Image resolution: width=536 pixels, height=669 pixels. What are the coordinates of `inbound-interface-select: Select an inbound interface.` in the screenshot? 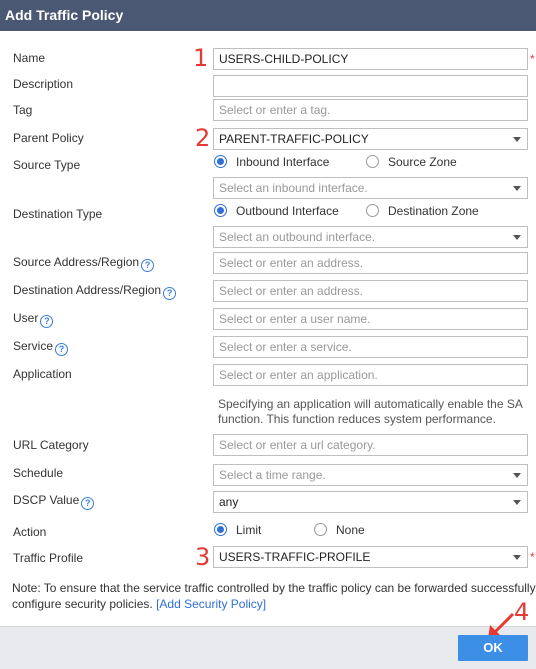 It's located at (370, 188).